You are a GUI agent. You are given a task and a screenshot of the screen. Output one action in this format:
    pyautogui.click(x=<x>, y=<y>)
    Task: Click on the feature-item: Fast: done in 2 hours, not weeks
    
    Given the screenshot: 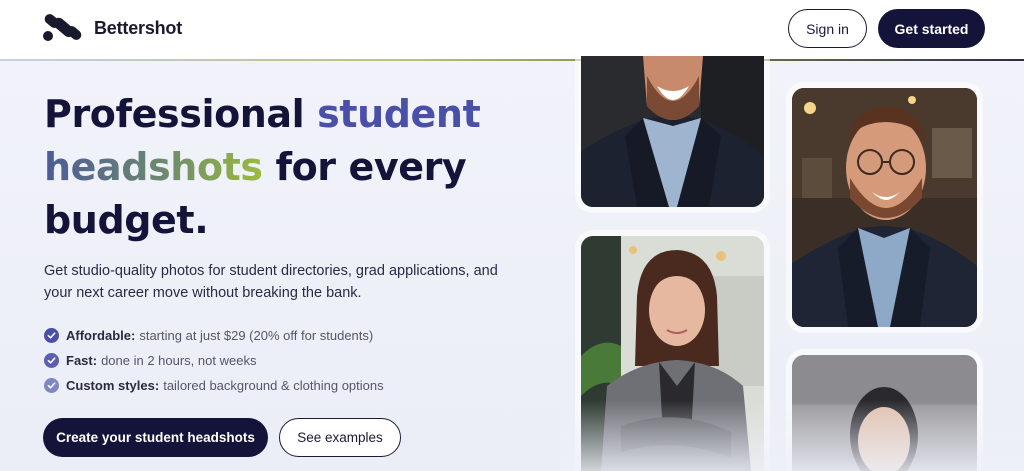 What is the action you would take?
    pyautogui.click(x=214, y=360)
    